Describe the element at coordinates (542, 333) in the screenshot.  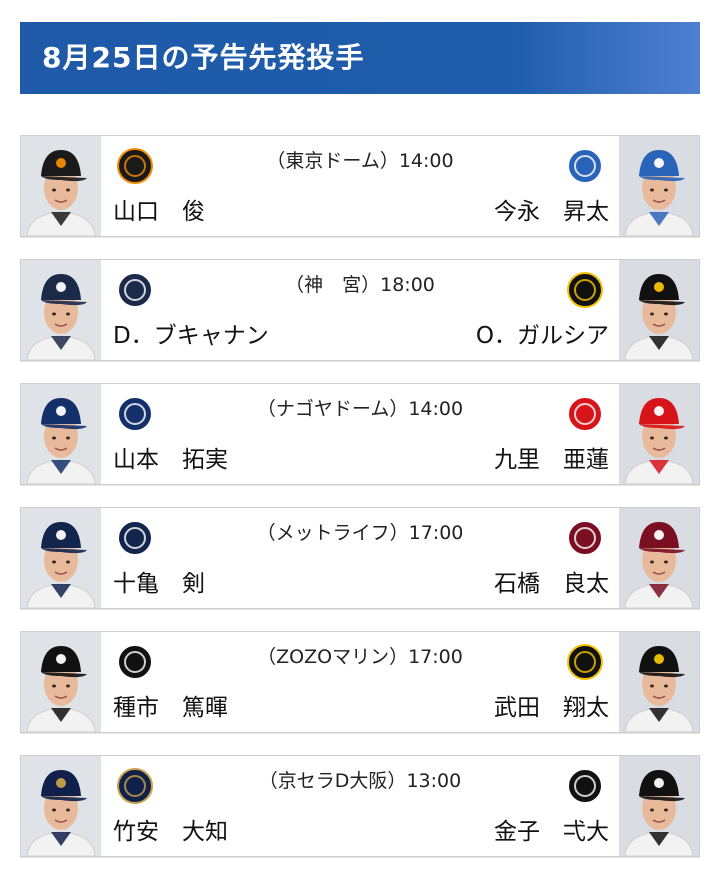
I see `away-pitcher-name: O．ガルシア` at that location.